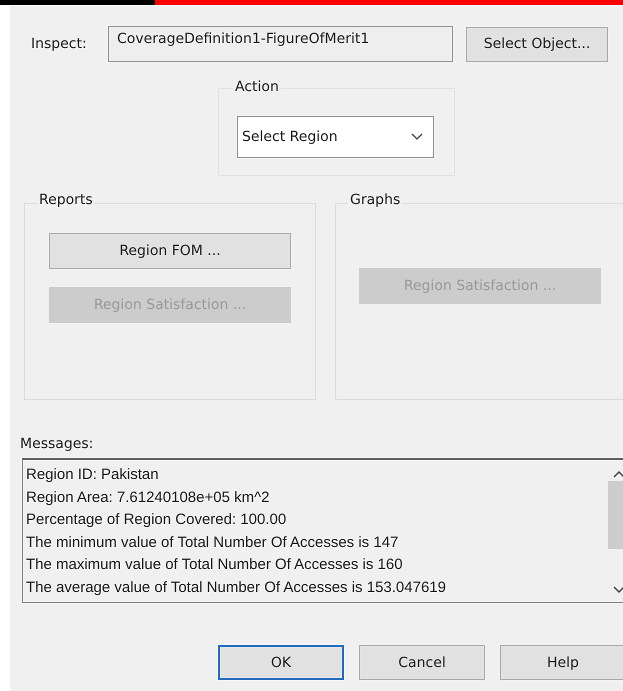  What do you see at coordinates (148, 498) in the screenshot?
I see `message-line: Region Area: 7.61240108e+05 km^2` at bounding box center [148, 498].